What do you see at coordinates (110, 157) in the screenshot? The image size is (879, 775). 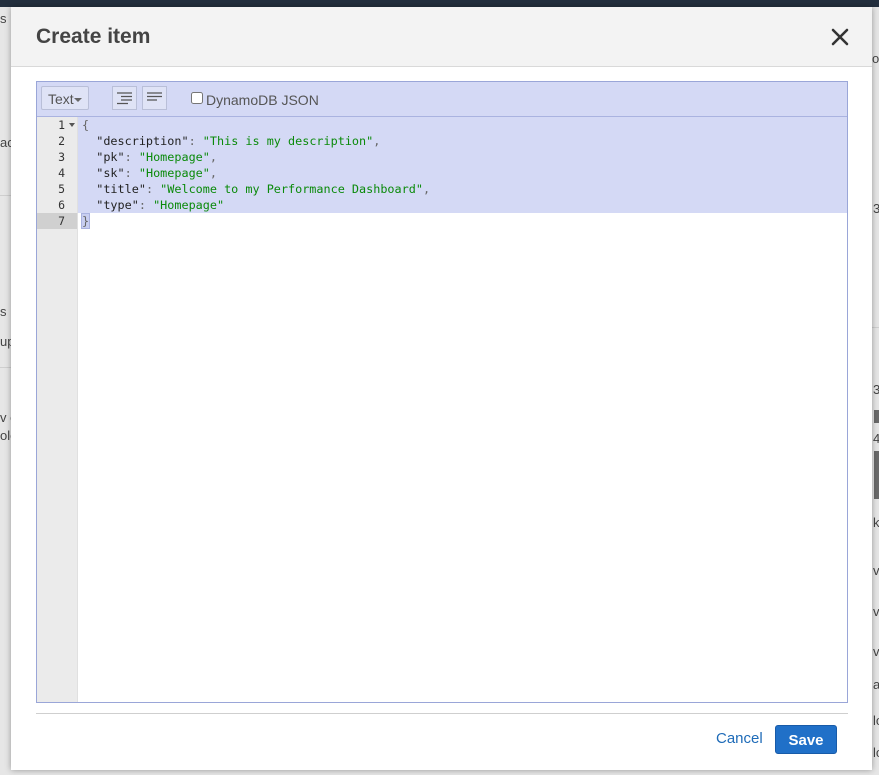 I see `json-key: "pk"` at bounding box center [110, 157].